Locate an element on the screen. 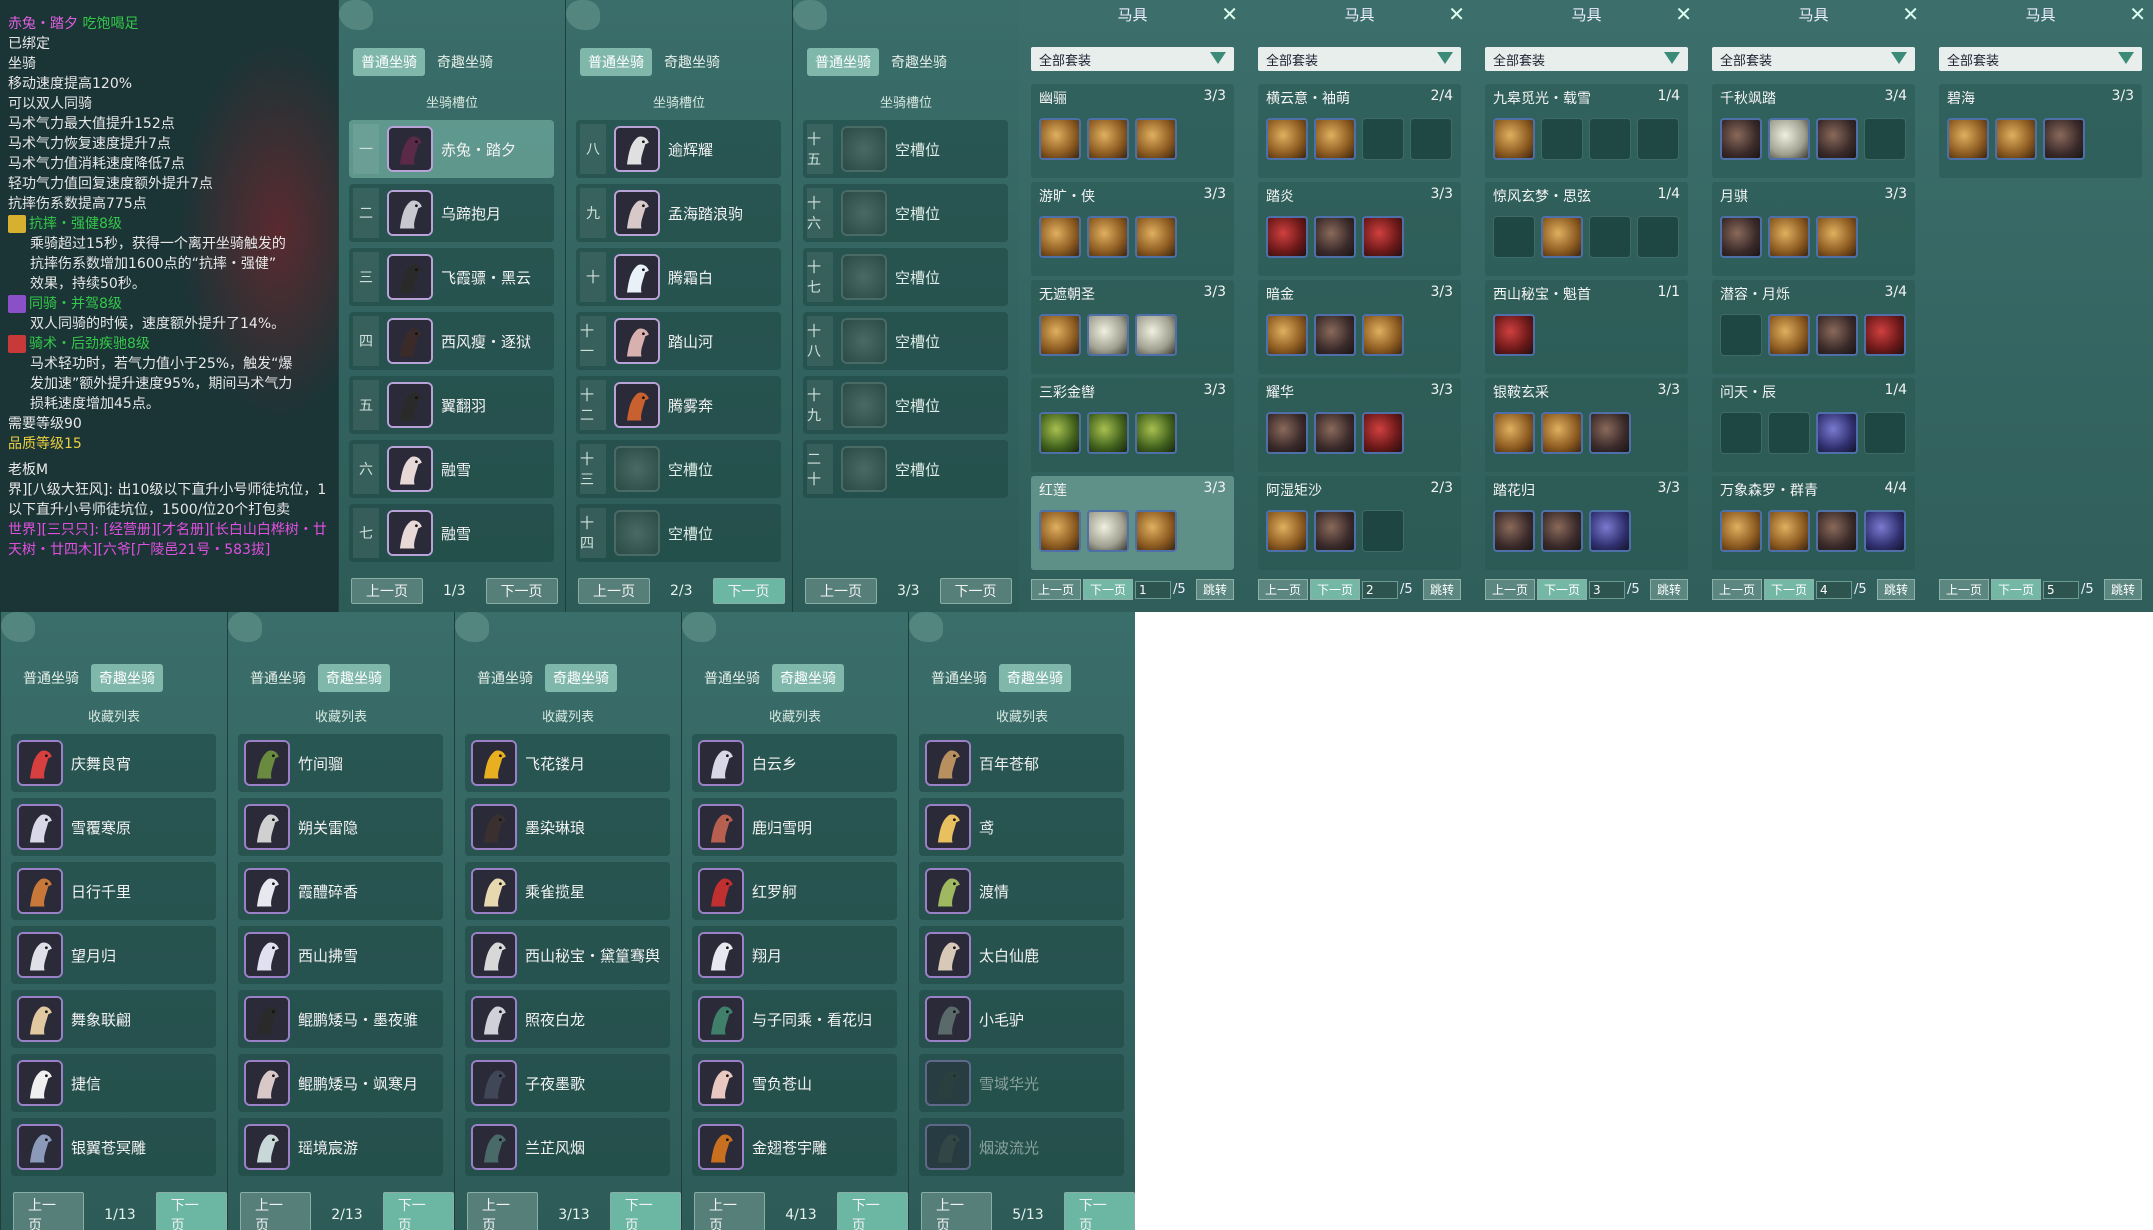 This screenshot has height=1230, width=2153. jump-button: 跳转 is located at coordinates (1214, 589).